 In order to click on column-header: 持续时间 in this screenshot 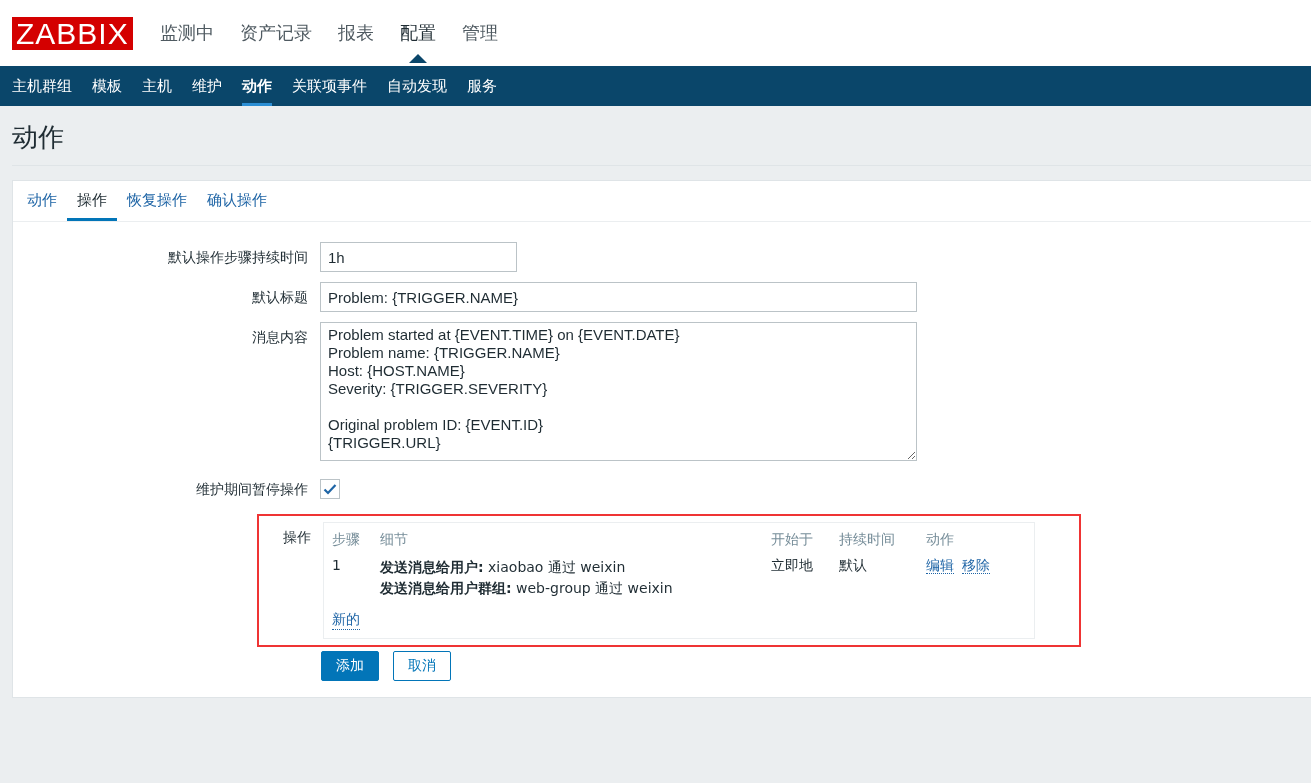, I will do `click(882, 541)`.